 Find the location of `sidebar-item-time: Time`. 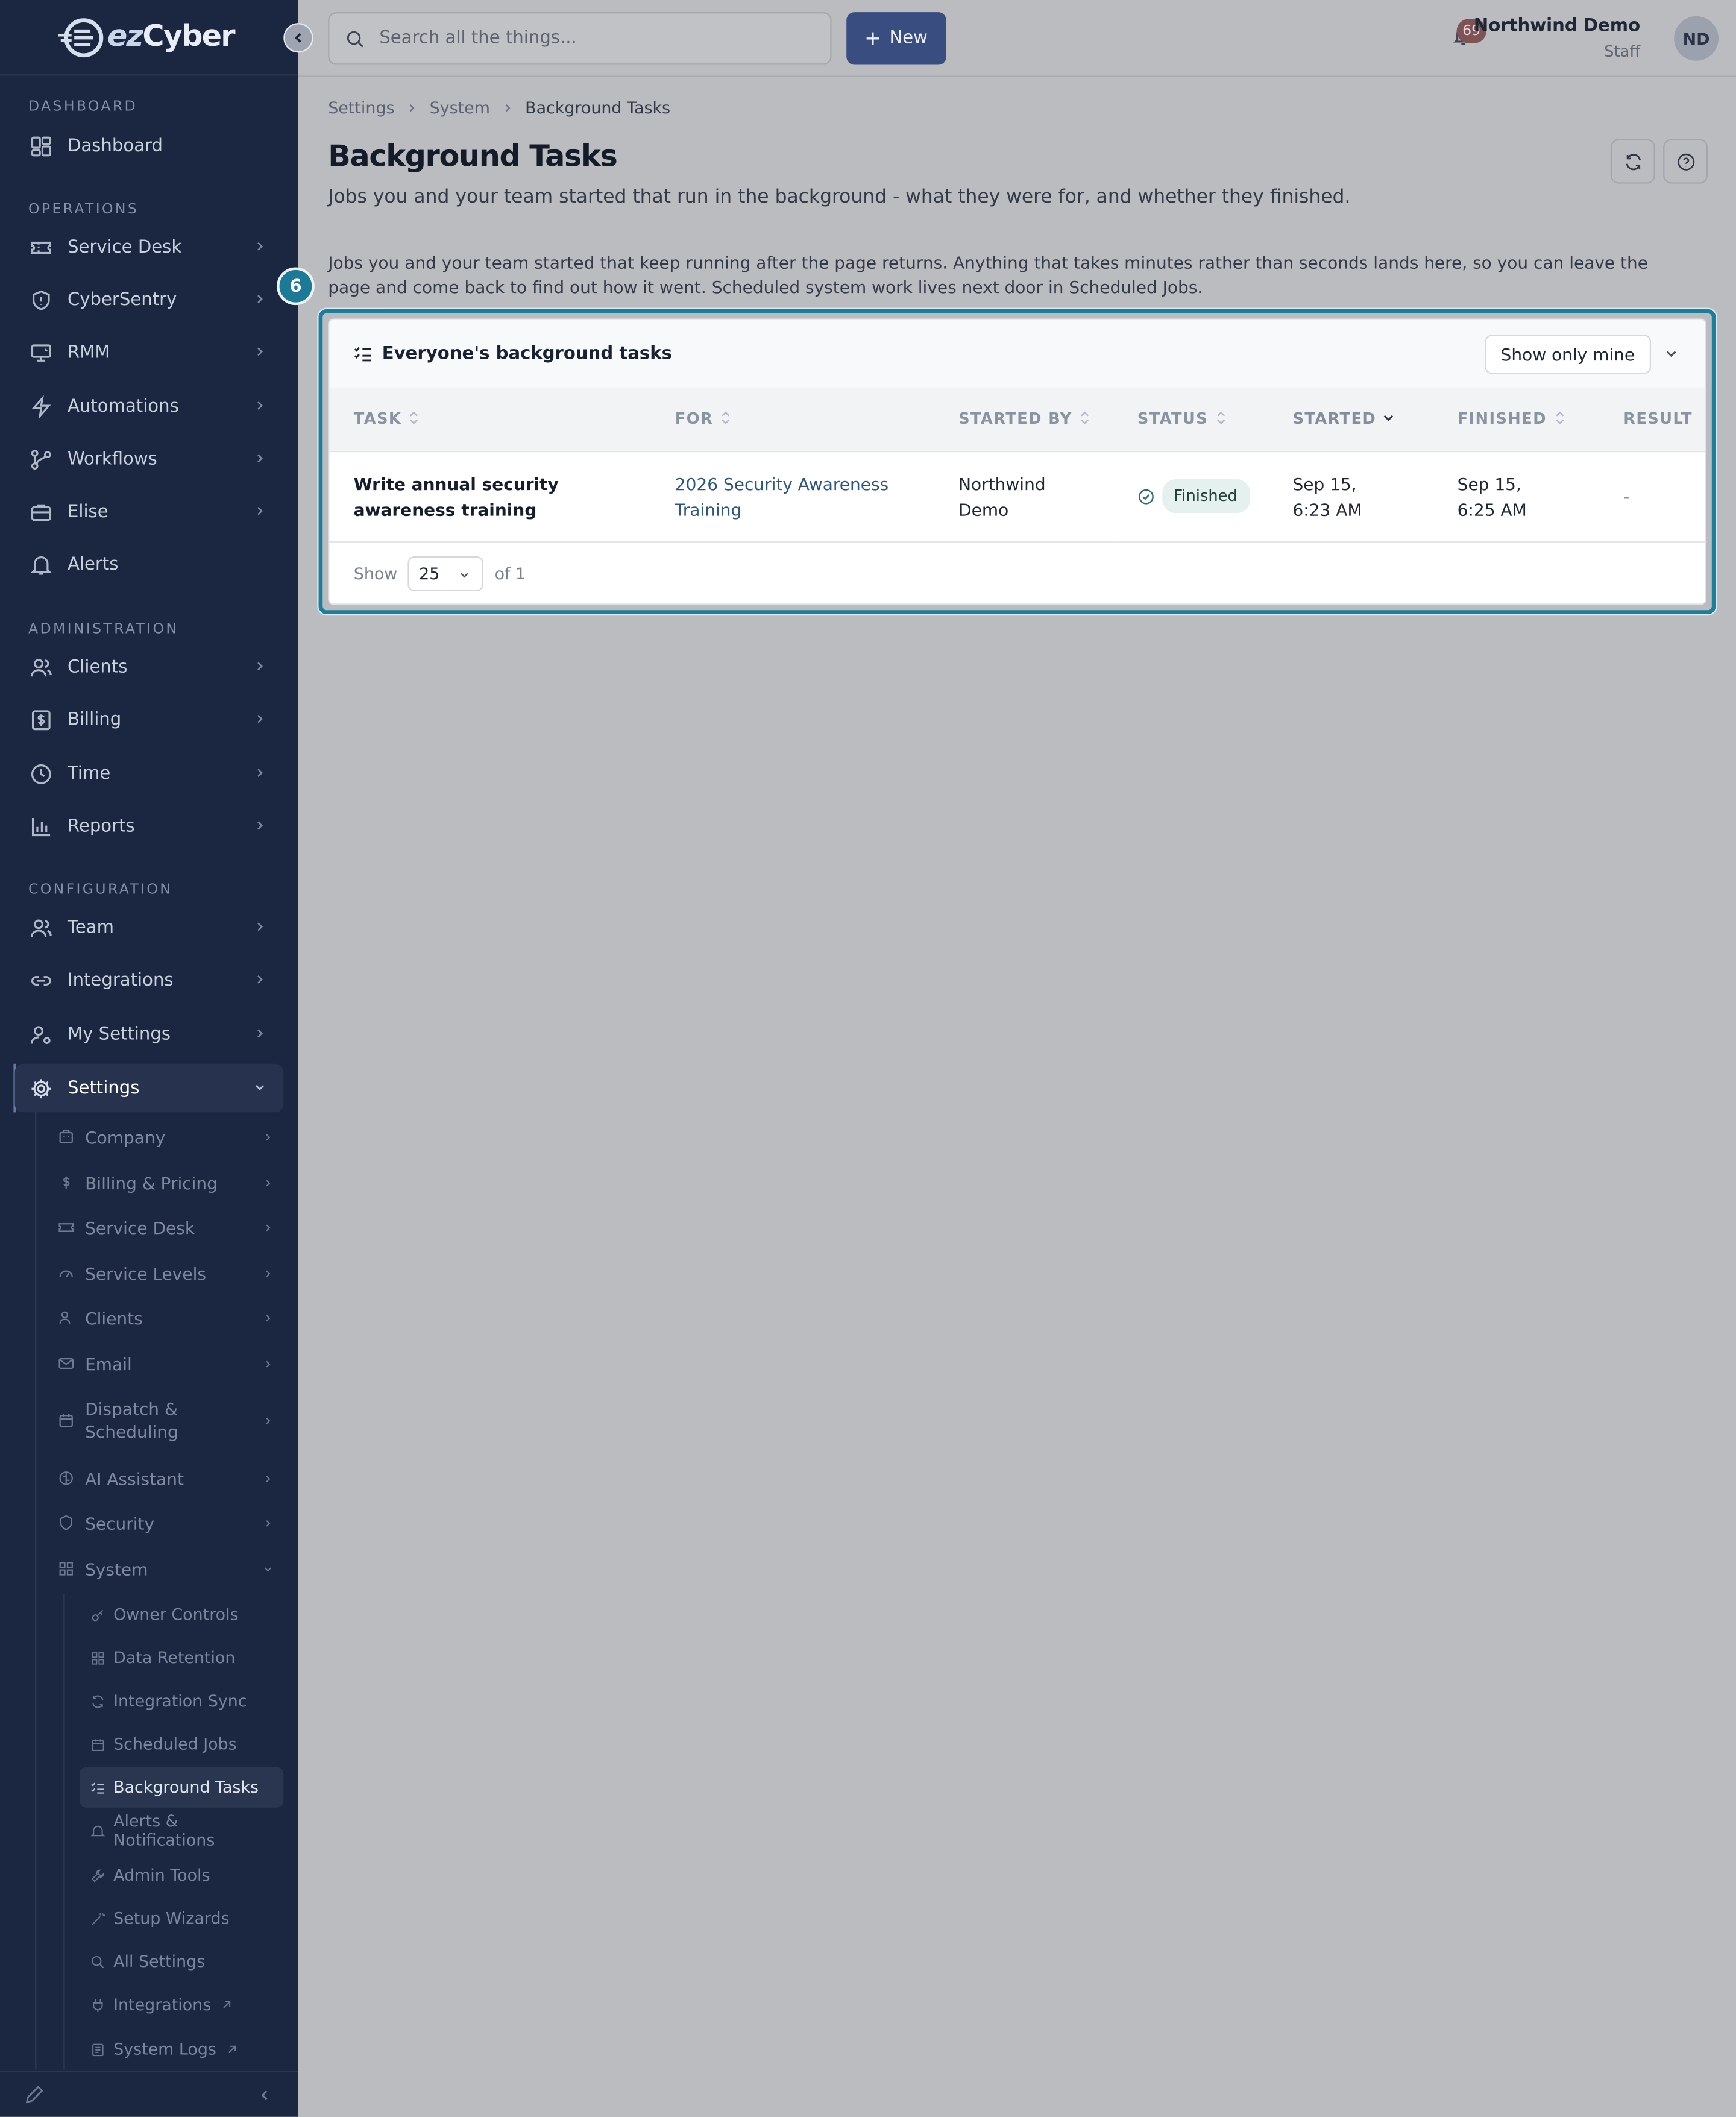

sidebar-item-time: Time is located at coordinates (149, 773).